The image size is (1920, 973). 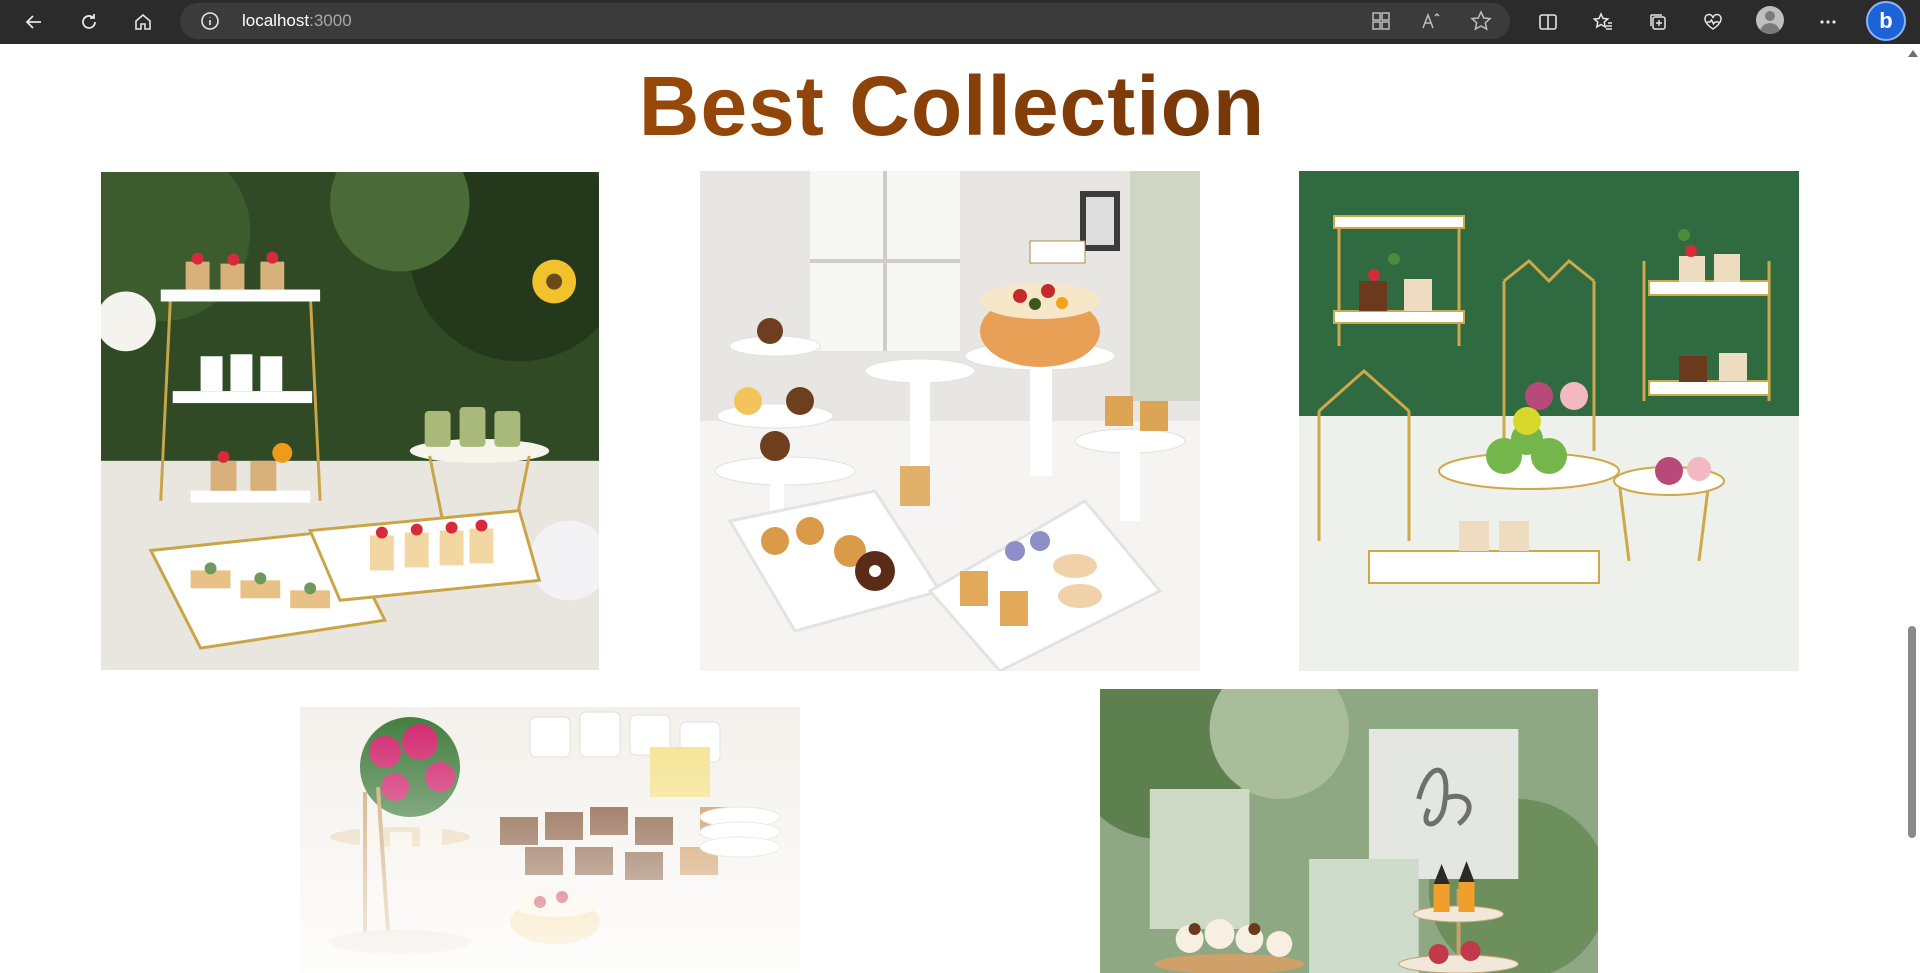 I want to click on page-scrollbar, so click(x=1912, y=508).